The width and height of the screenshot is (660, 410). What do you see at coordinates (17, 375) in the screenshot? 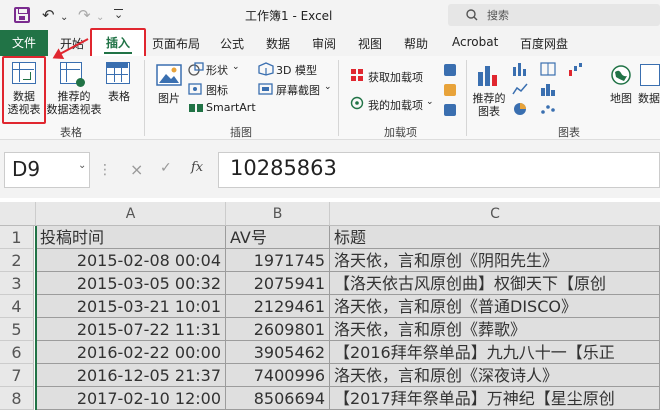
I see `row-header: 7` at bounding box center [17, 375].